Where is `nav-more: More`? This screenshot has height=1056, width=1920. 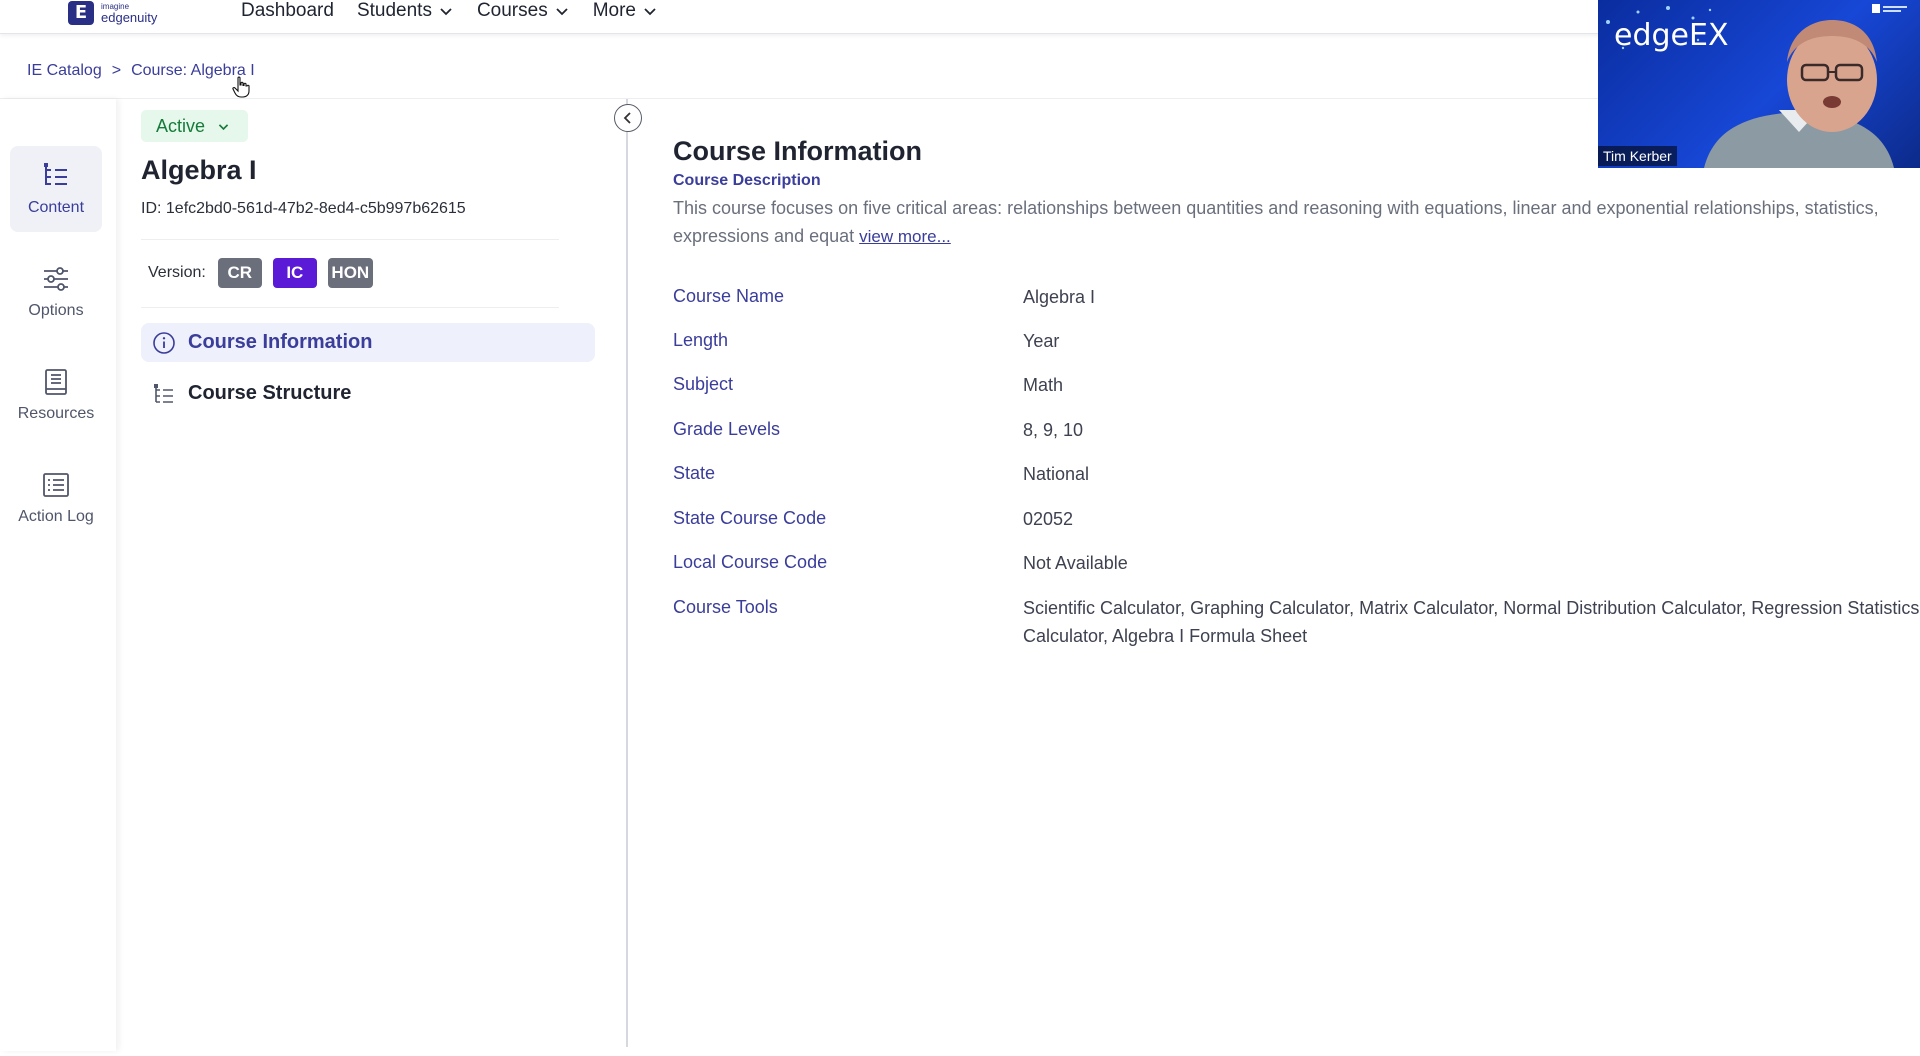
nav-more: More is located at coordinates (625, 11).